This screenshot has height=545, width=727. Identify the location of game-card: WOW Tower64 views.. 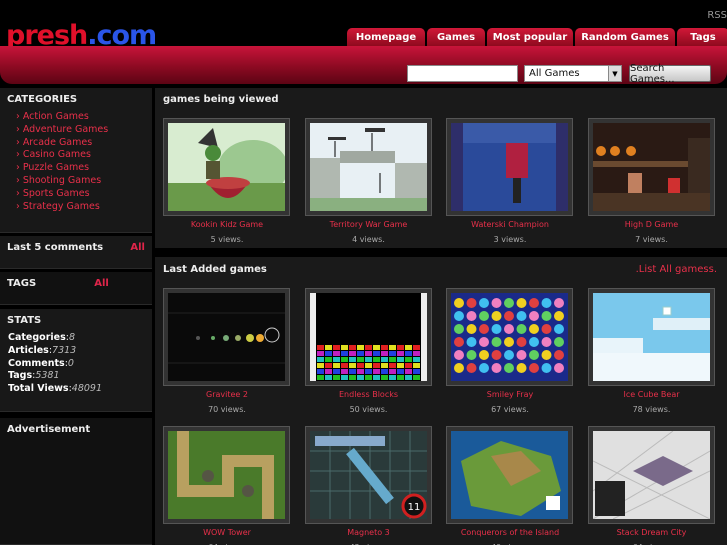
(227, 484).